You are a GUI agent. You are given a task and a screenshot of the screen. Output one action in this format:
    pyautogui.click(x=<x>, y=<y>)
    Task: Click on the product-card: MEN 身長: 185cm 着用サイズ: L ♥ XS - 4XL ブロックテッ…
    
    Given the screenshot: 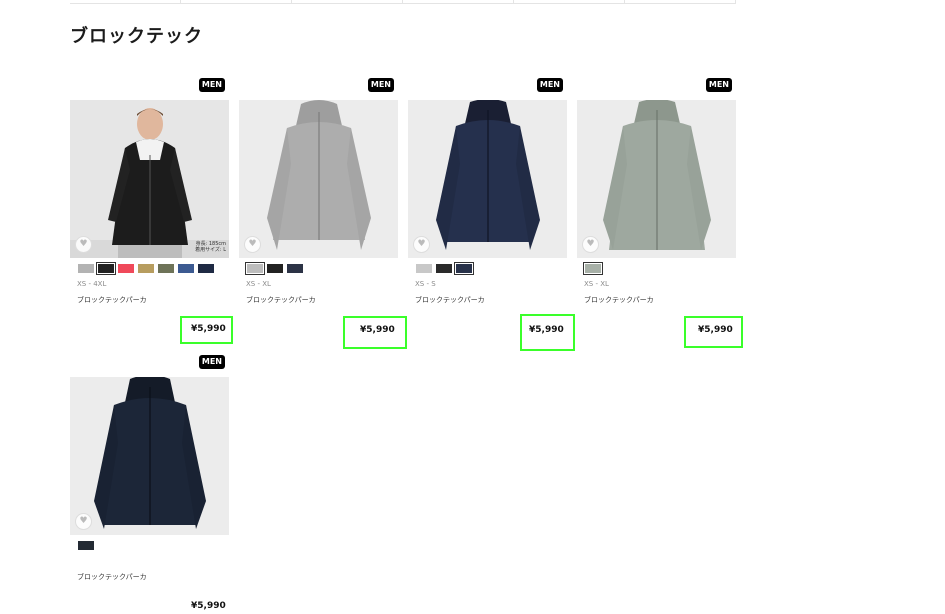 What is the action you would take?
    pyautogui.click(x=149, y=191)
    